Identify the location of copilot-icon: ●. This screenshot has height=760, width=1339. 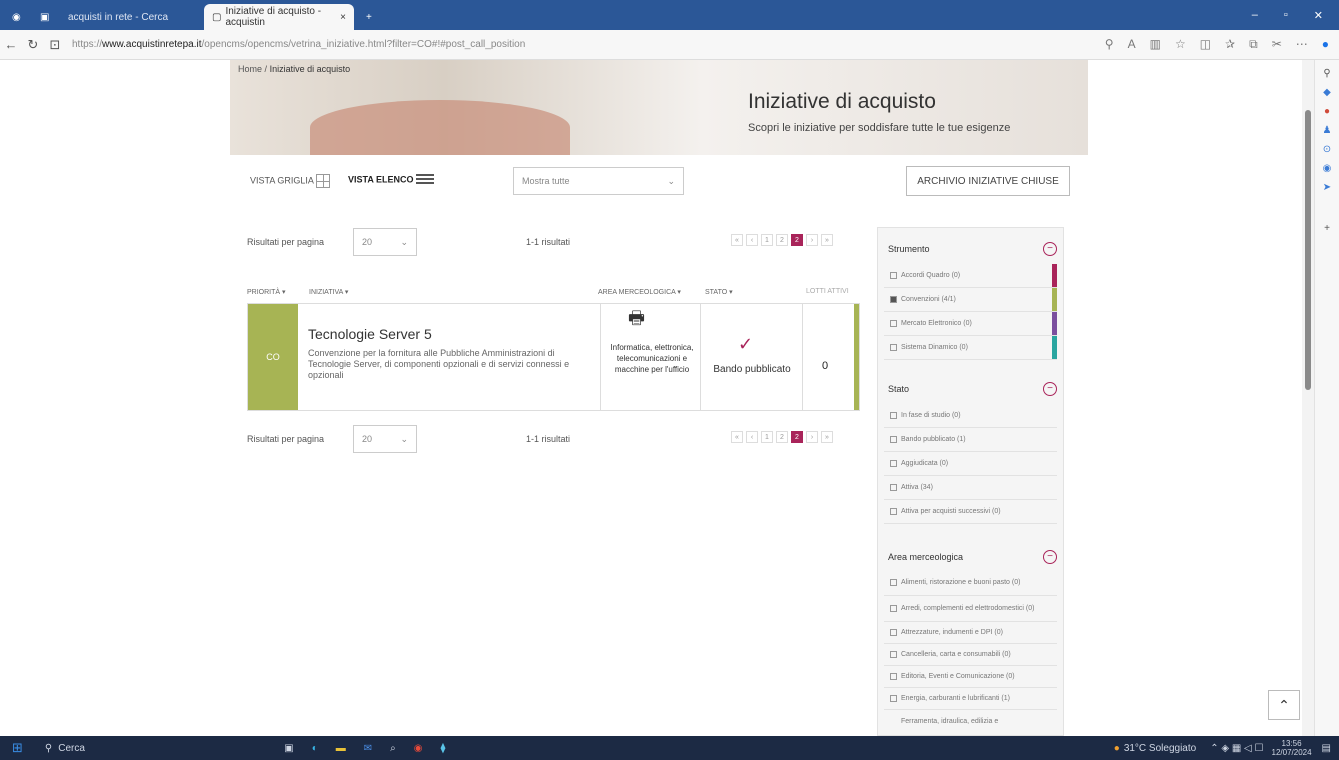
(1325, 44).